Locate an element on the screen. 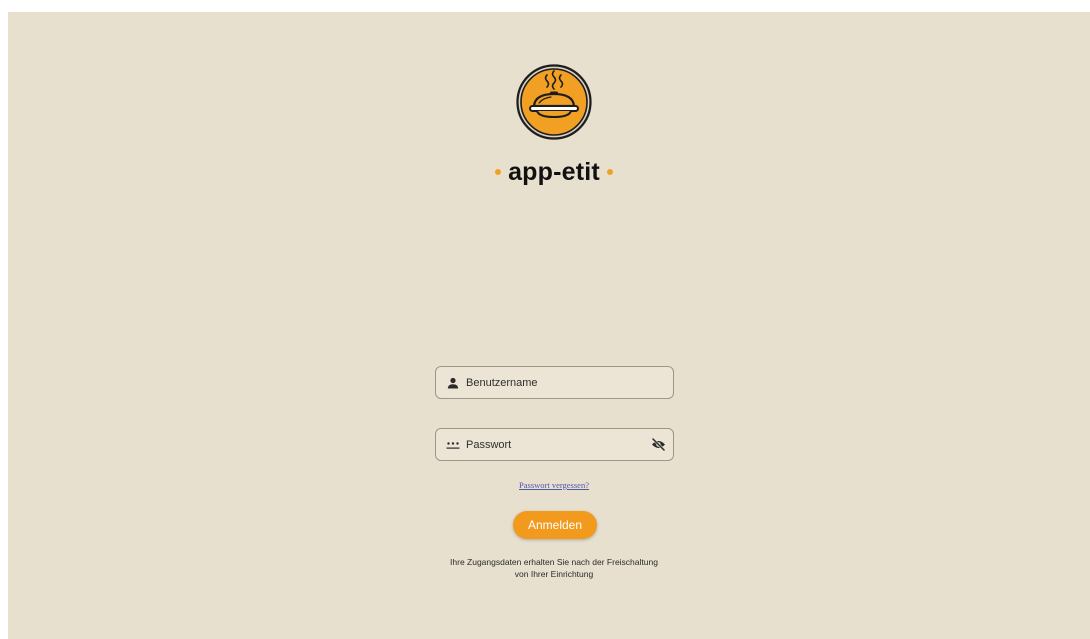 The height and width of the screenshot is (639, 1090). username-field is located at coordinates (554, 382).